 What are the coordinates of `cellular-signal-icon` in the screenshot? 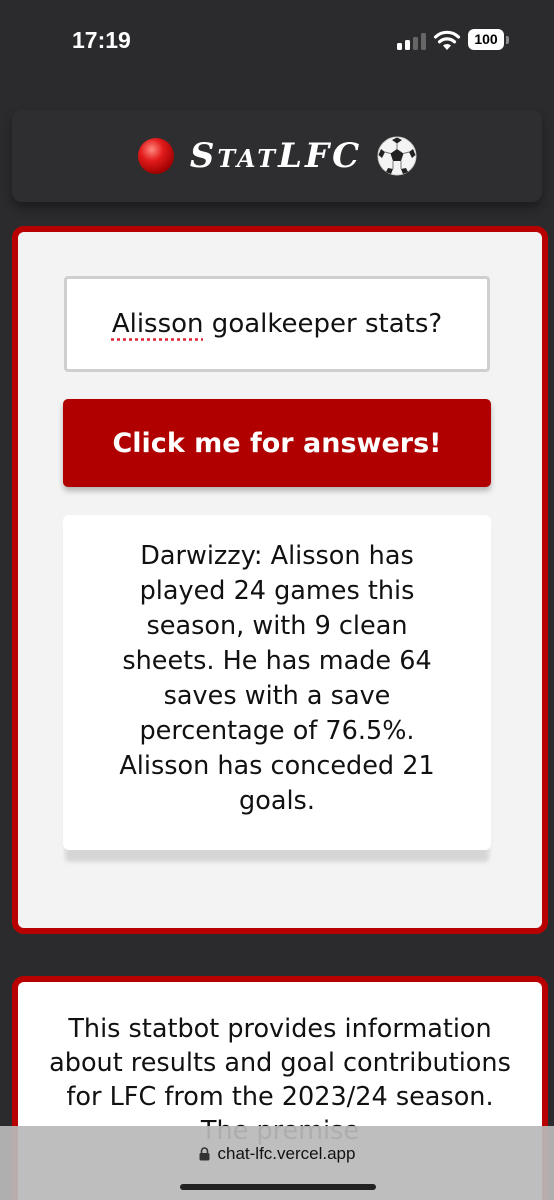 It's located at (412, 41).